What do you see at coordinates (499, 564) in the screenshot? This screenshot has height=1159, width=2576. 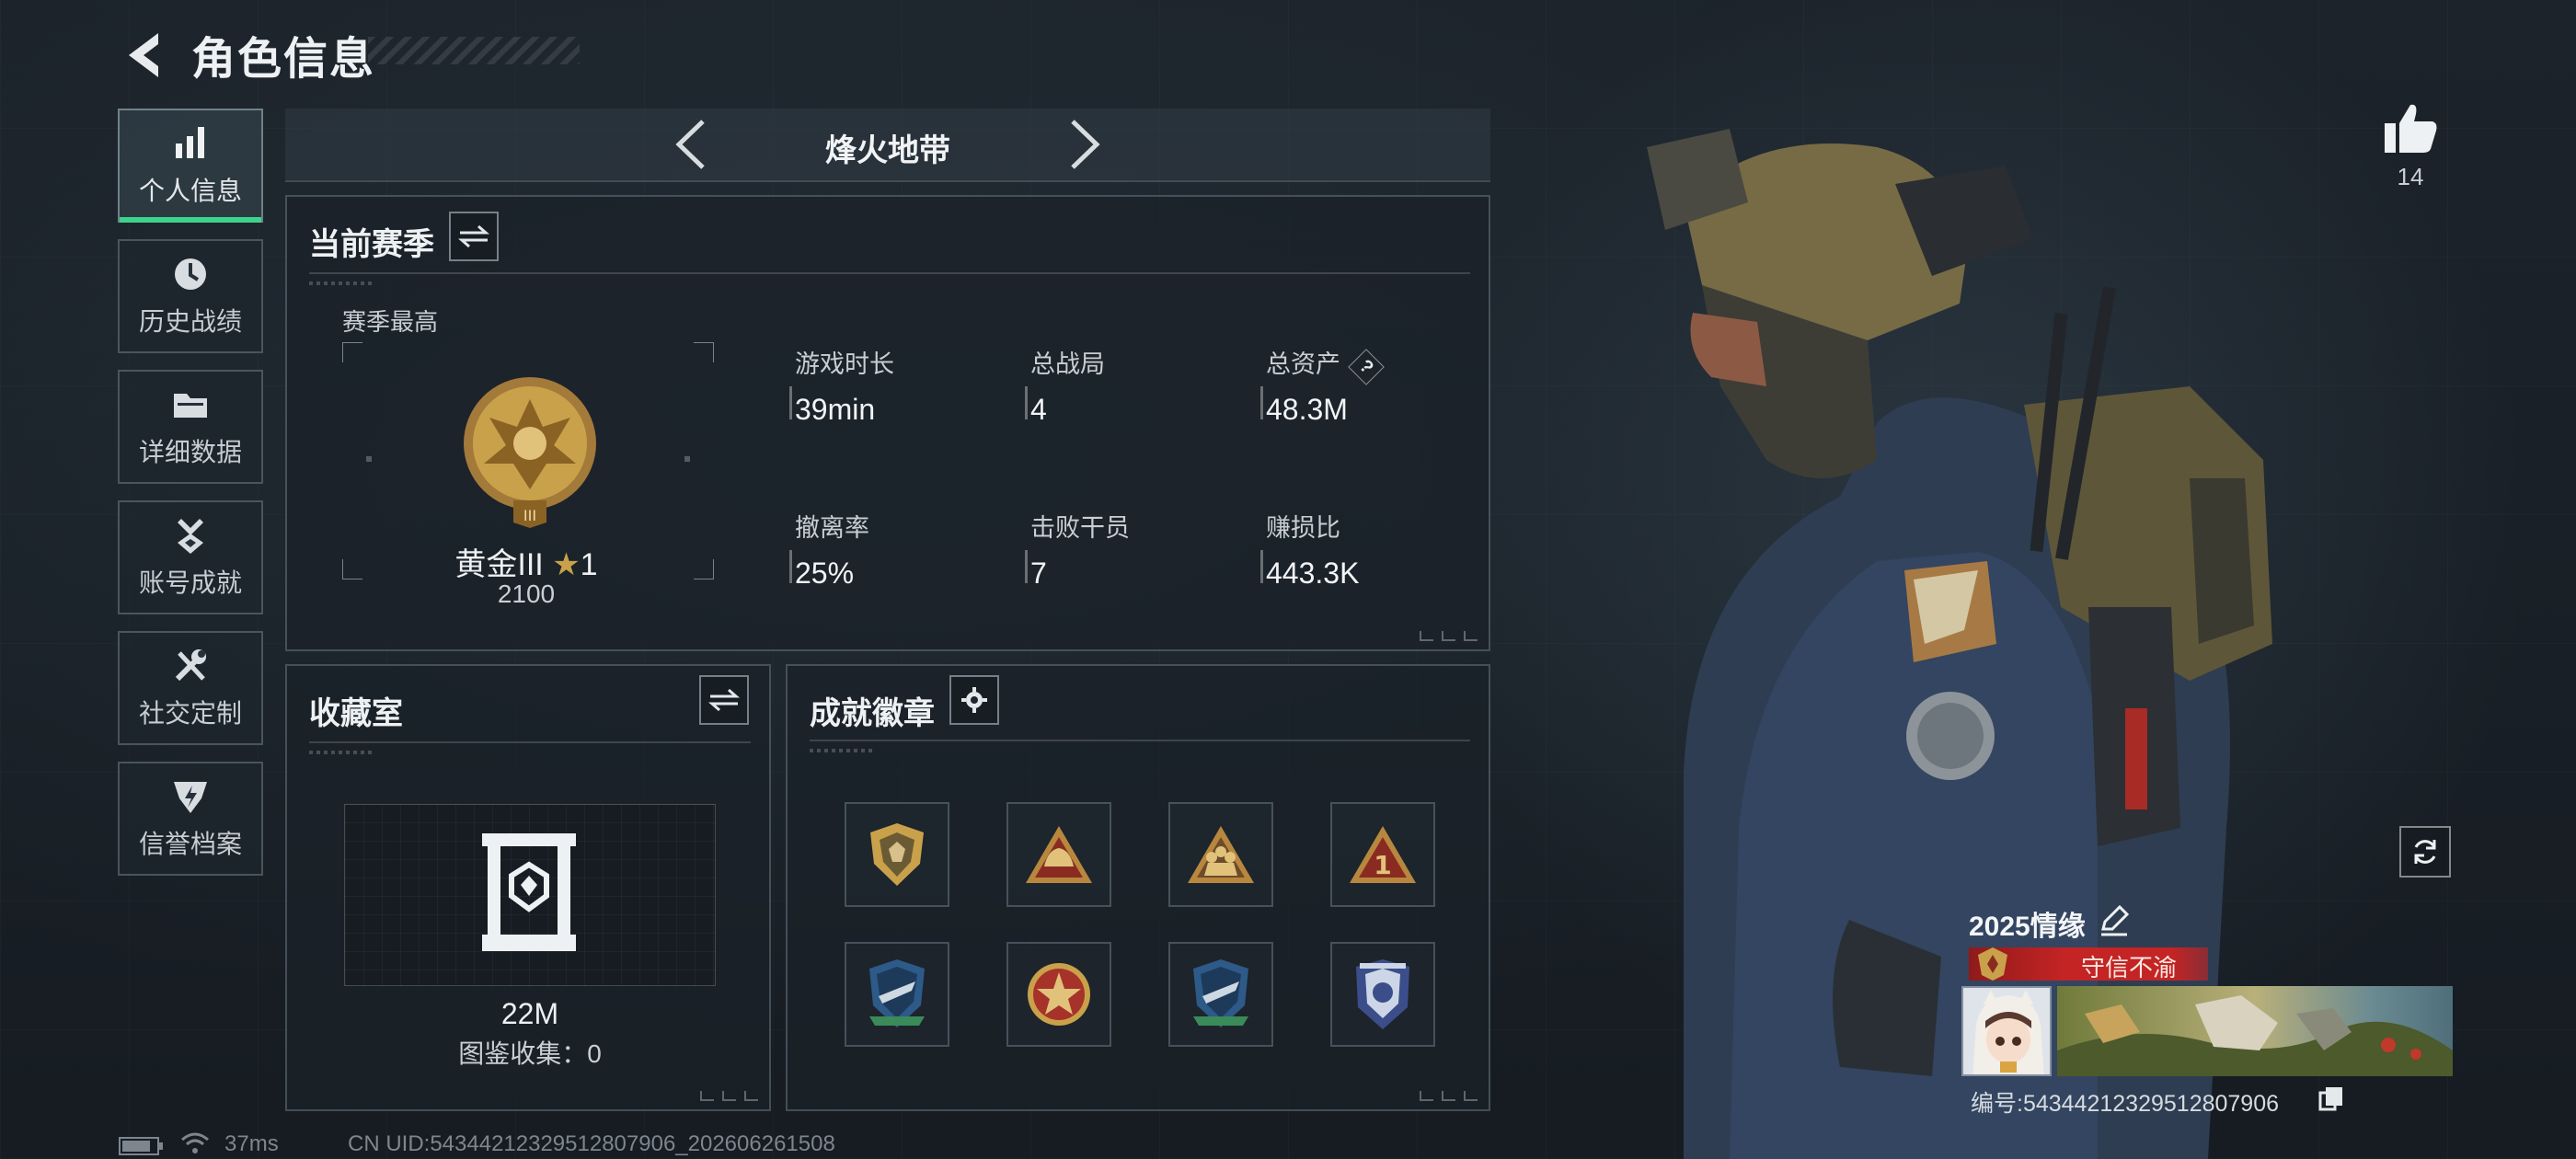 I see `rank-tier: 黄金III` at bounding box center [499, 564].